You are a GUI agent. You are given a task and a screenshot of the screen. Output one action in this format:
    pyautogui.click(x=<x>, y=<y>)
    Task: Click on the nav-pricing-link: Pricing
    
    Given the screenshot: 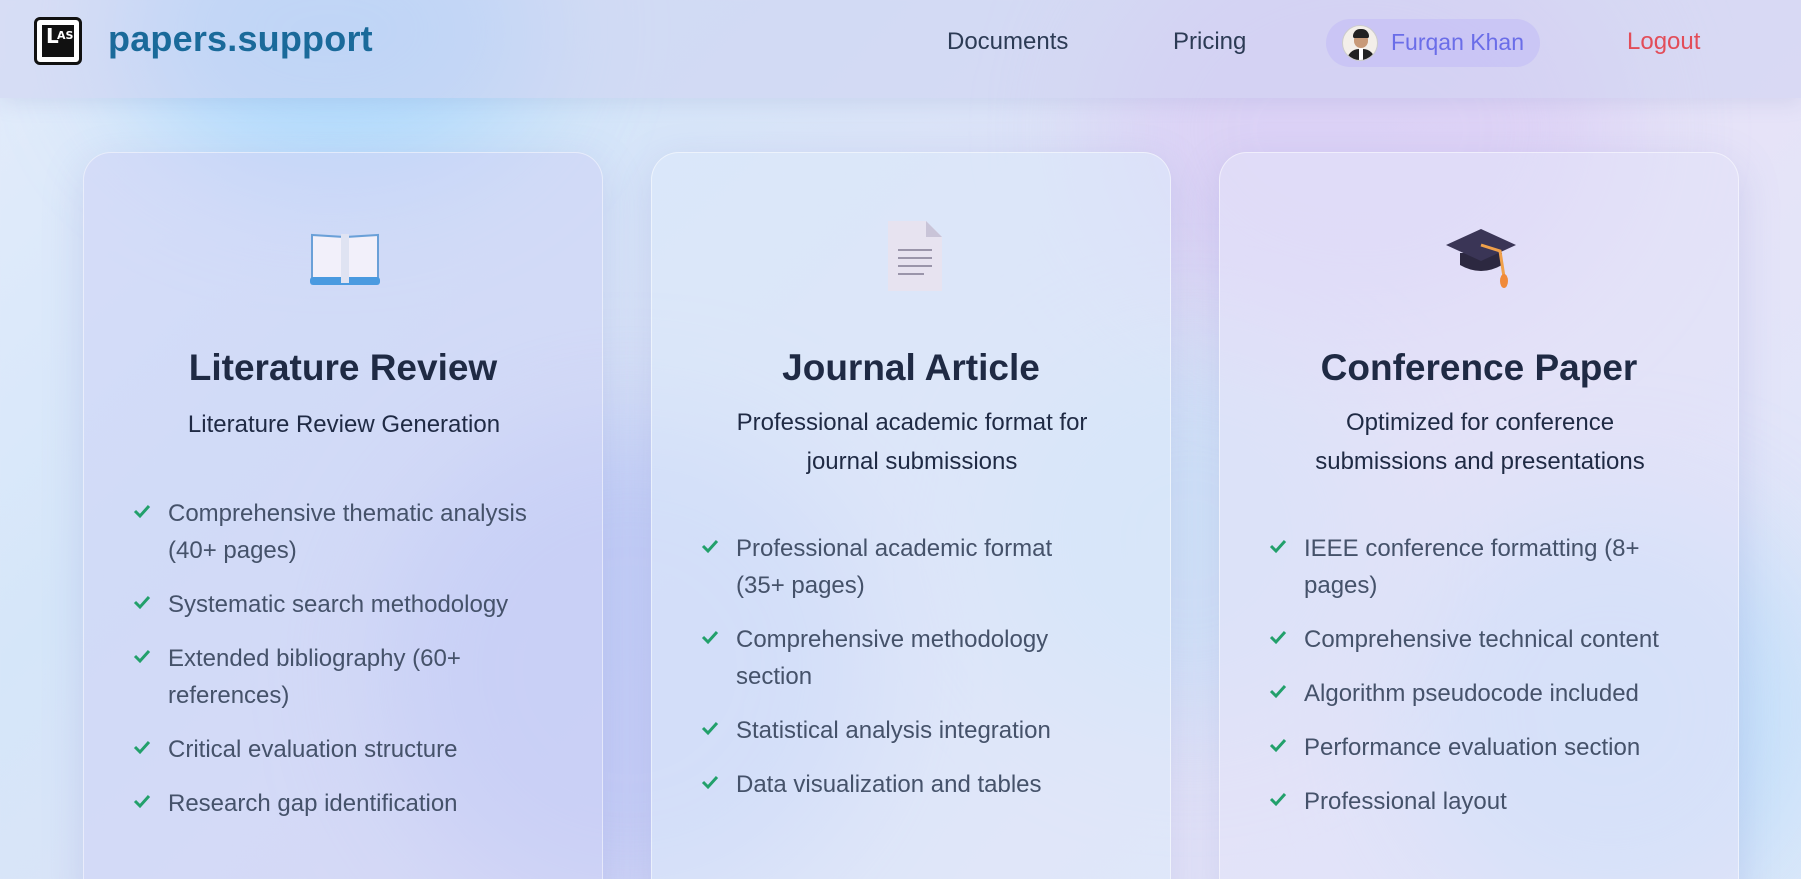 What is the action you would take?
    pyautogui.click(x=1209, y=42)
    